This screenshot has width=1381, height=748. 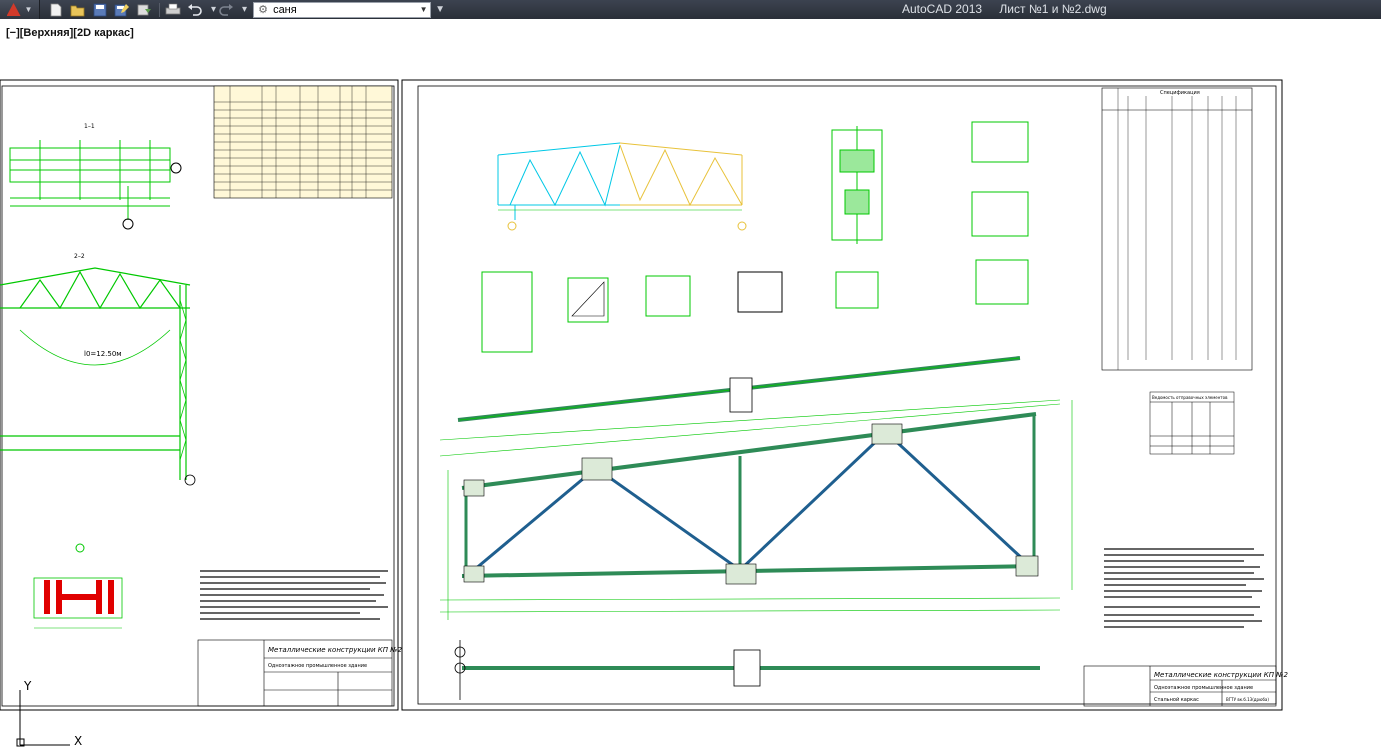 I want to click on plot-button, so click(x=173, y=9).